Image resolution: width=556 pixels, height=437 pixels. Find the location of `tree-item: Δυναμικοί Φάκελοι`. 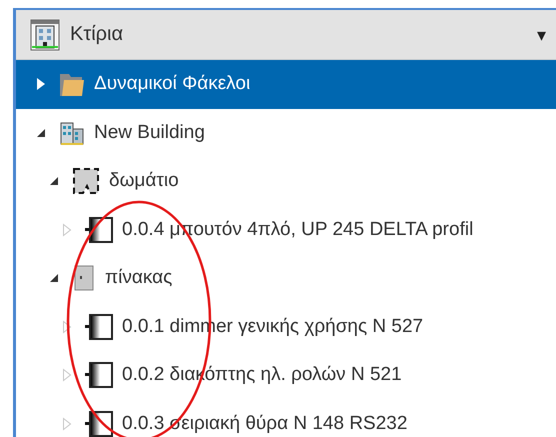

tree-item: Δυναμικοί Φάκελοι is located at coordinates (286, 84).